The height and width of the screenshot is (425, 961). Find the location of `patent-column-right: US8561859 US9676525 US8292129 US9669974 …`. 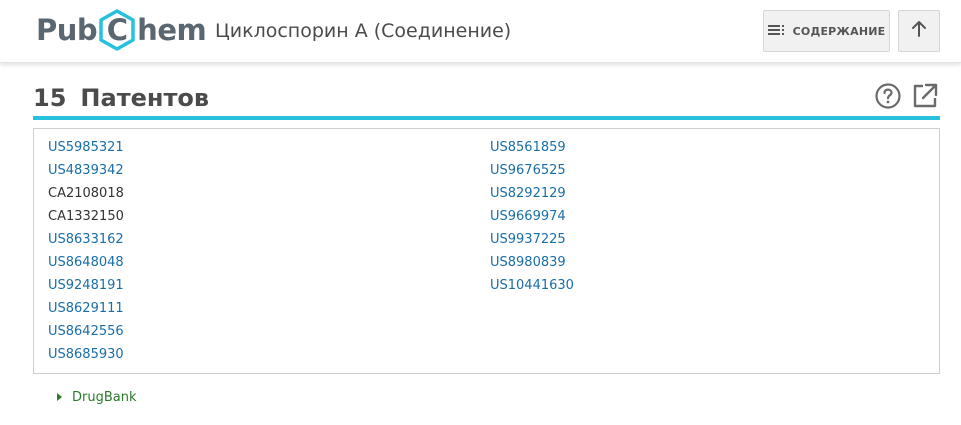

patent-column-right: US8561859 US9676525 US8292129 US9669974 … is located at coordinates (532, 218).